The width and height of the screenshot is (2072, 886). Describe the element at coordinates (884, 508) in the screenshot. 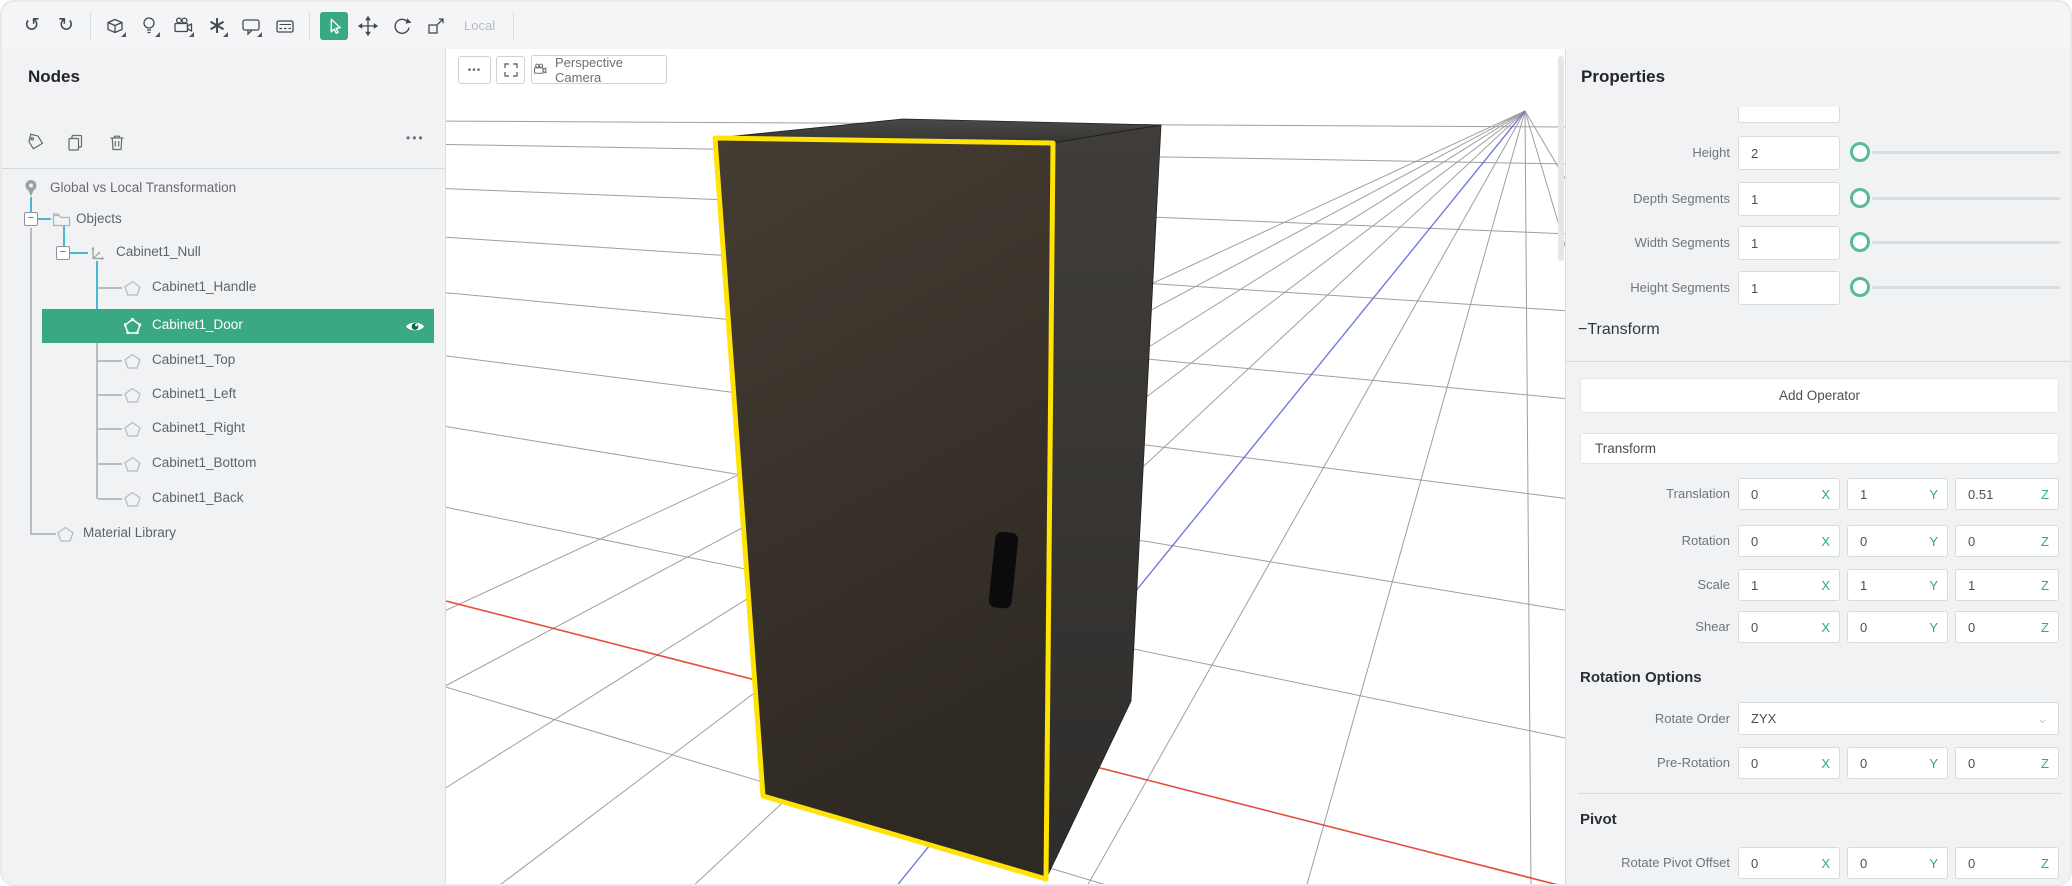

I see `cabinet-door-face-selected` at that location.